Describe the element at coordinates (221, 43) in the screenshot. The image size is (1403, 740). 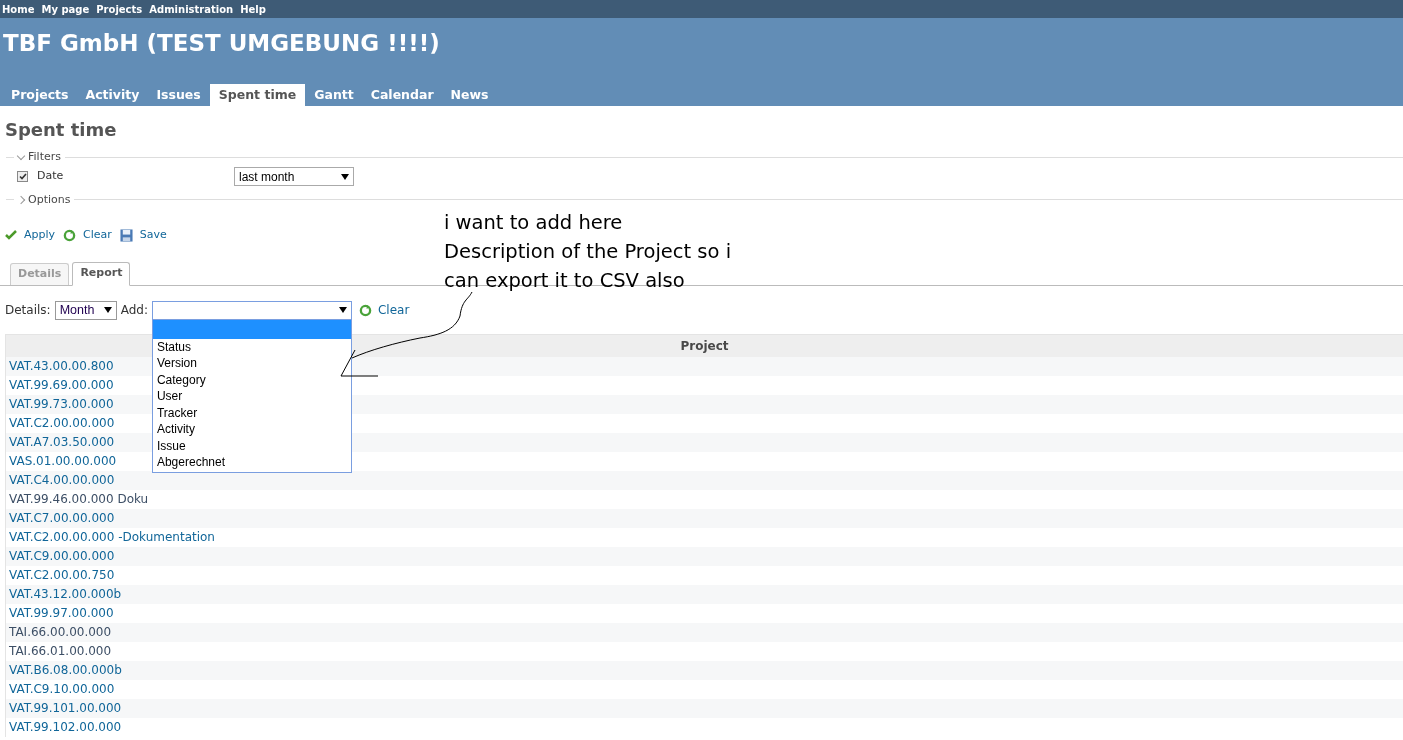
I see `site-title: TBF GmbH (TEST UMGEBUNG !!!!)` at that location.